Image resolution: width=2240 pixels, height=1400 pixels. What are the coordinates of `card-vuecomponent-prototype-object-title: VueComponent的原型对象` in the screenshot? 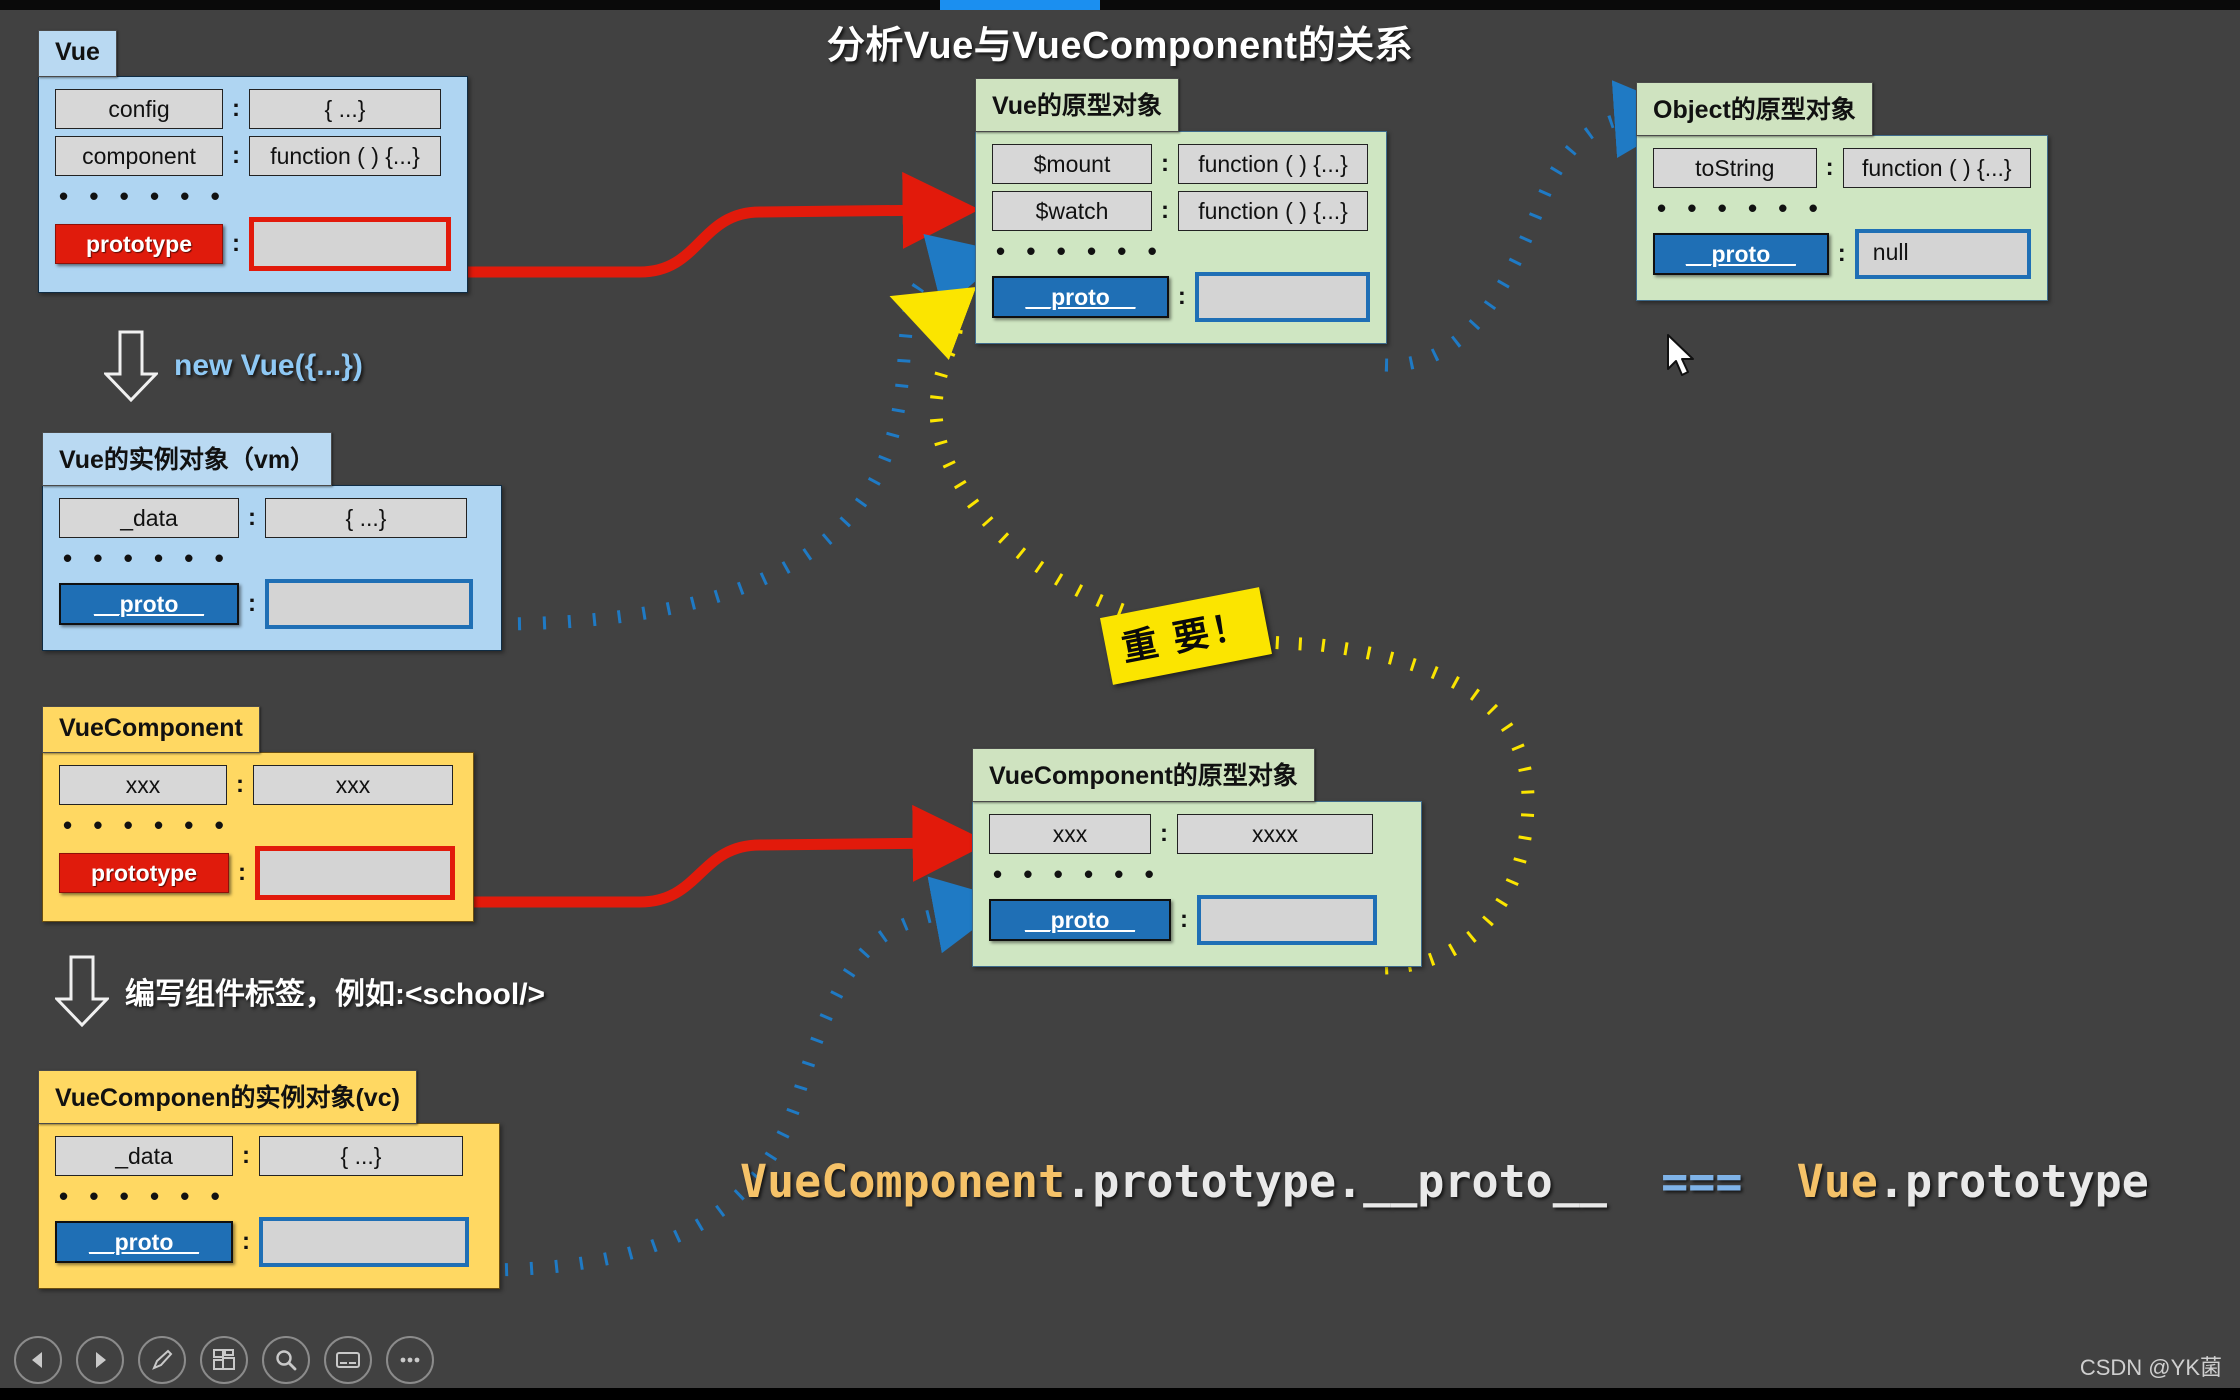 It's located at (1143, 775).